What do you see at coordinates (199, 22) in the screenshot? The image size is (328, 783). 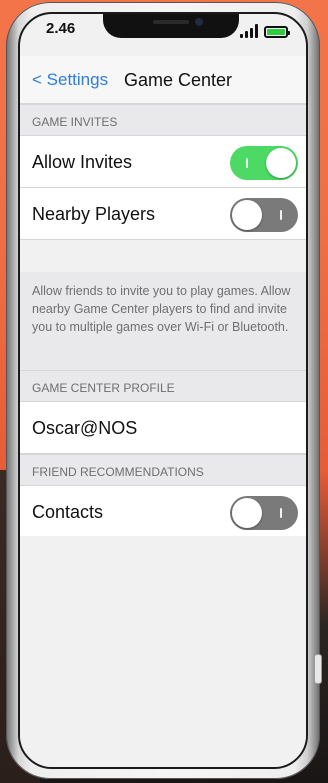 I see `front-camera` at bounding box center [199, 22].